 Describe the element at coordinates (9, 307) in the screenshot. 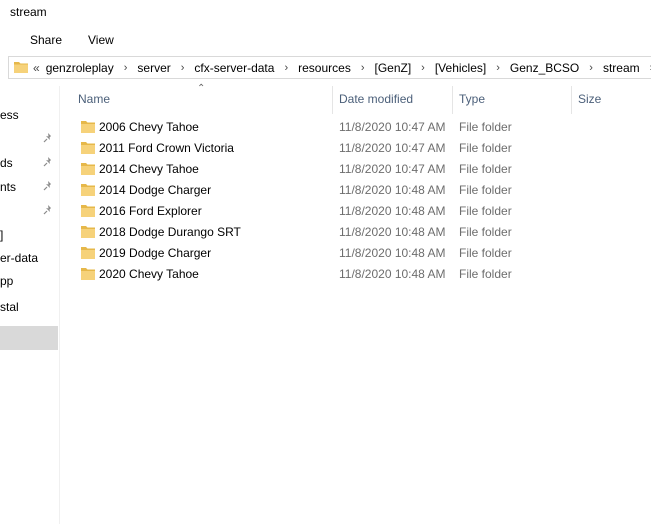

I see `nav-item-folder: stal` at that location.